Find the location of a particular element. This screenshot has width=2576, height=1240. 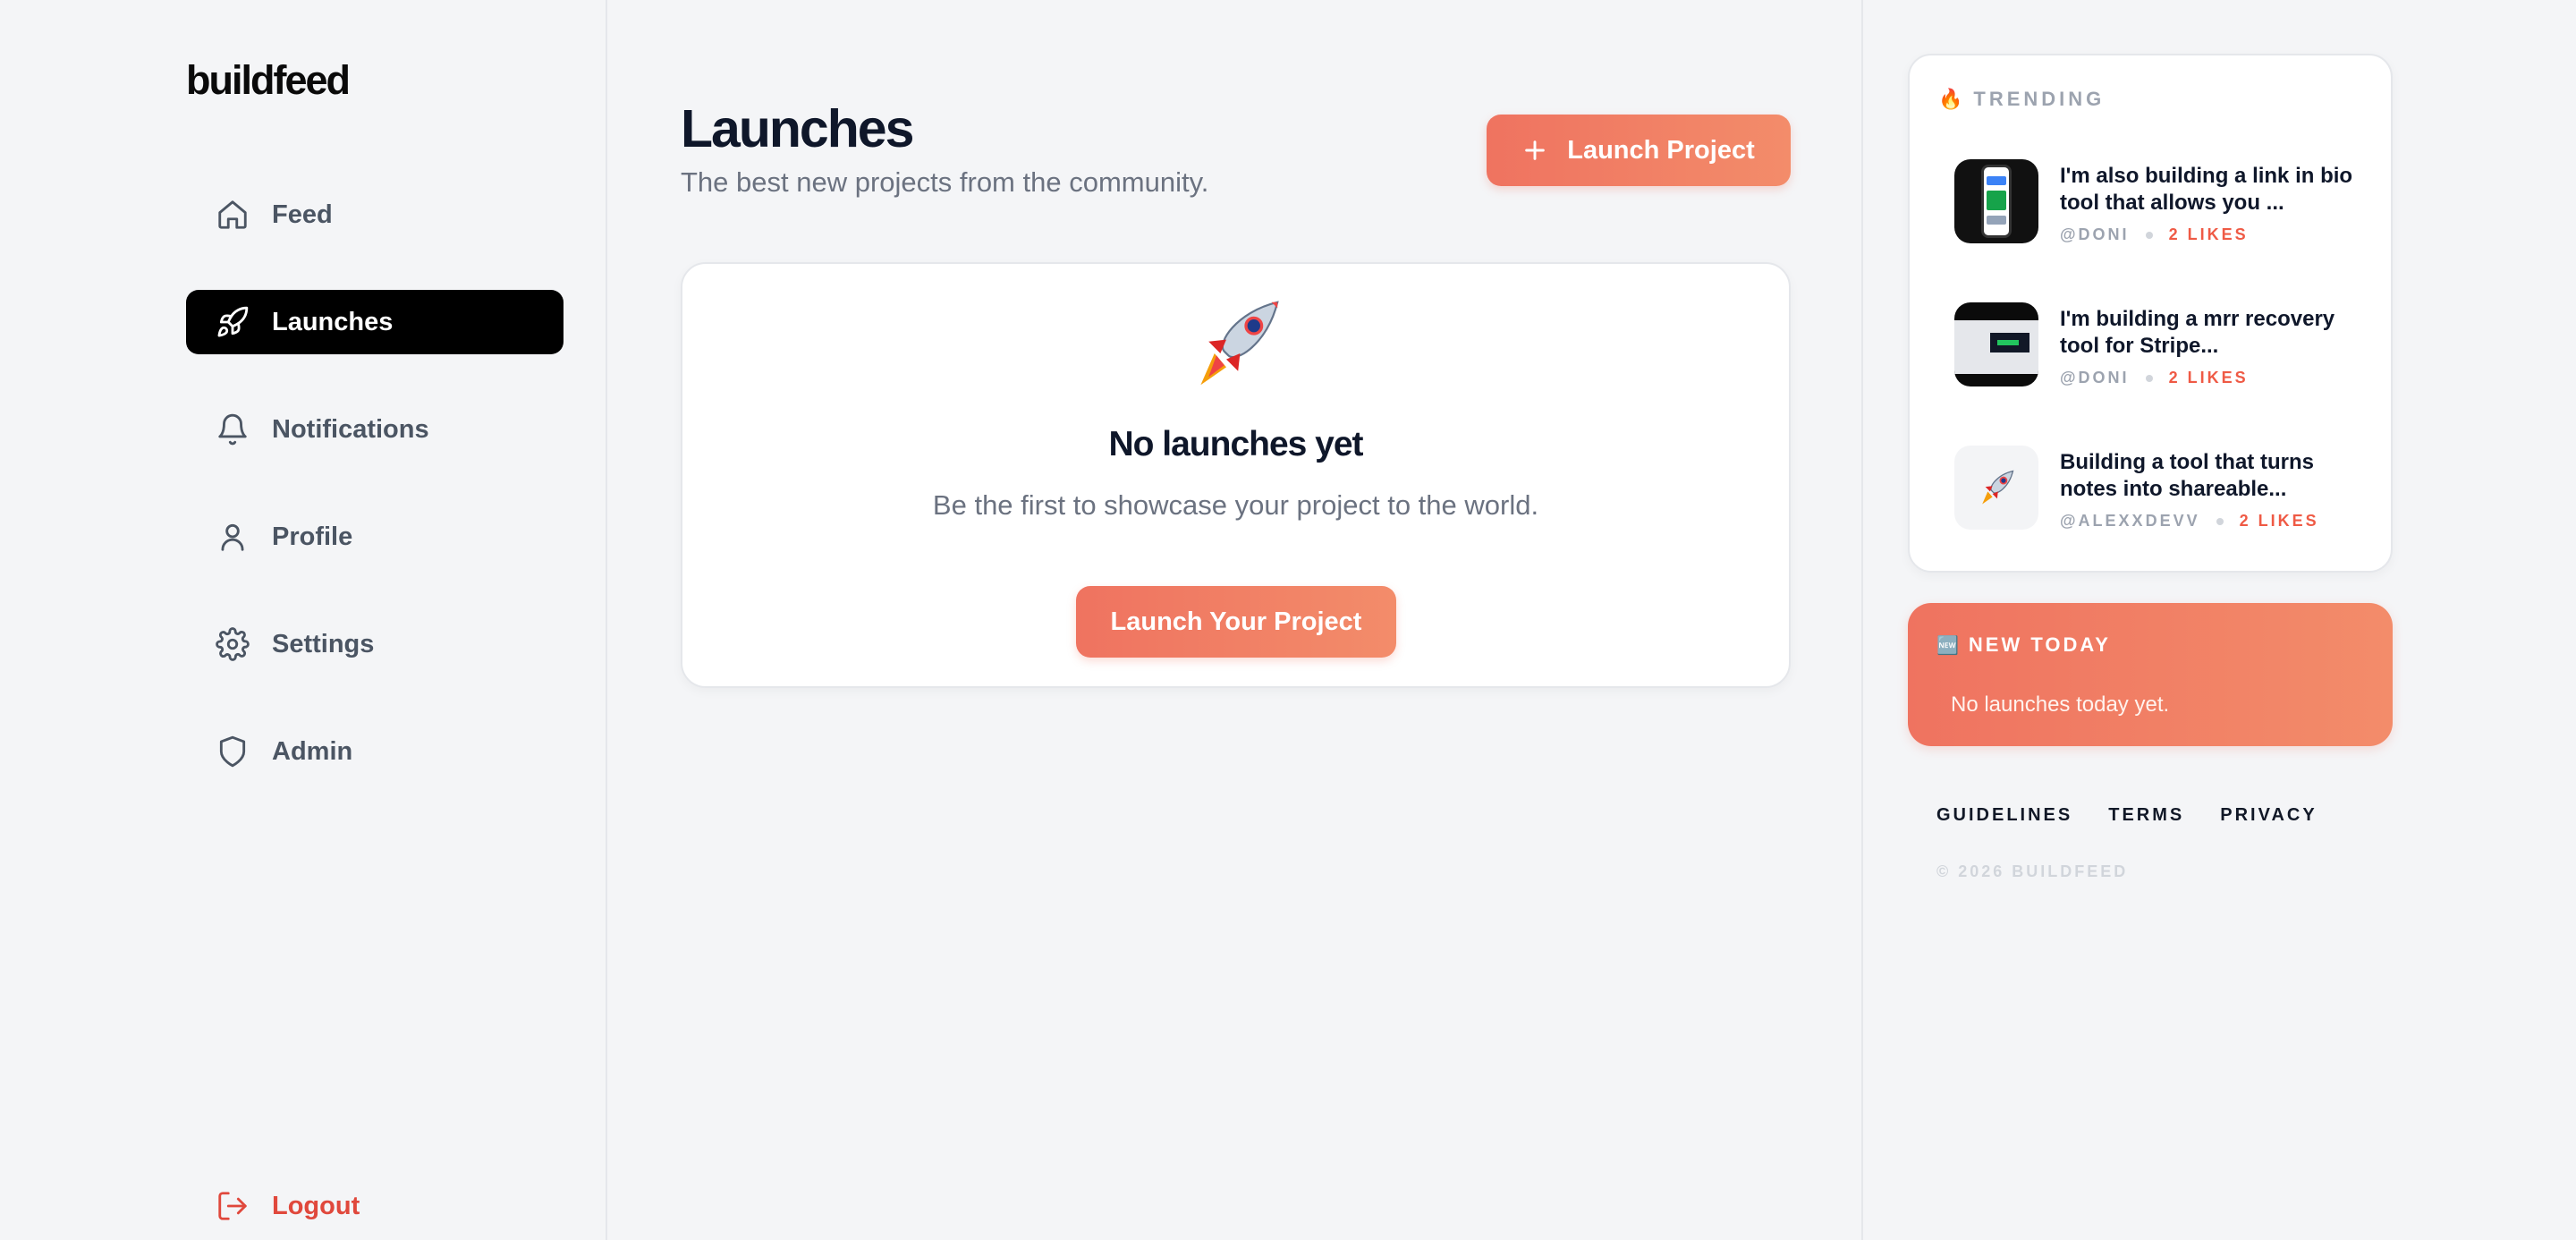

launch-your-project-button: Launch Your Project is located at coordinates (1236, 622).